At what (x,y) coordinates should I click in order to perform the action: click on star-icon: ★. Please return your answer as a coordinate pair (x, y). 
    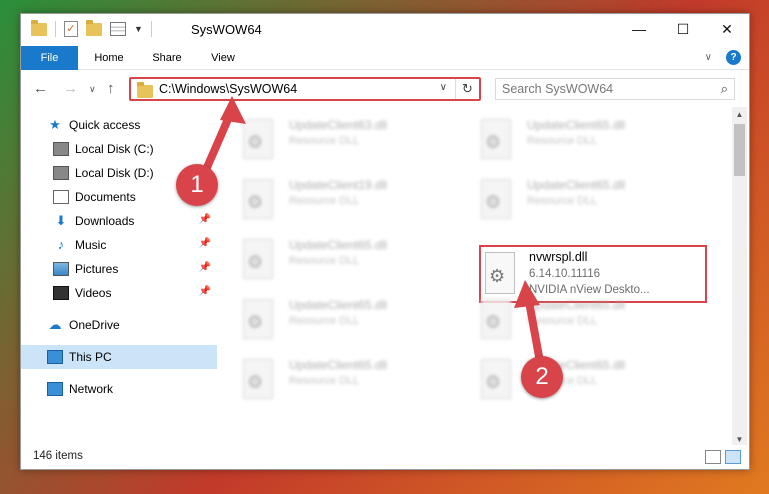
    Looking at the image, I should click on (55, 124).